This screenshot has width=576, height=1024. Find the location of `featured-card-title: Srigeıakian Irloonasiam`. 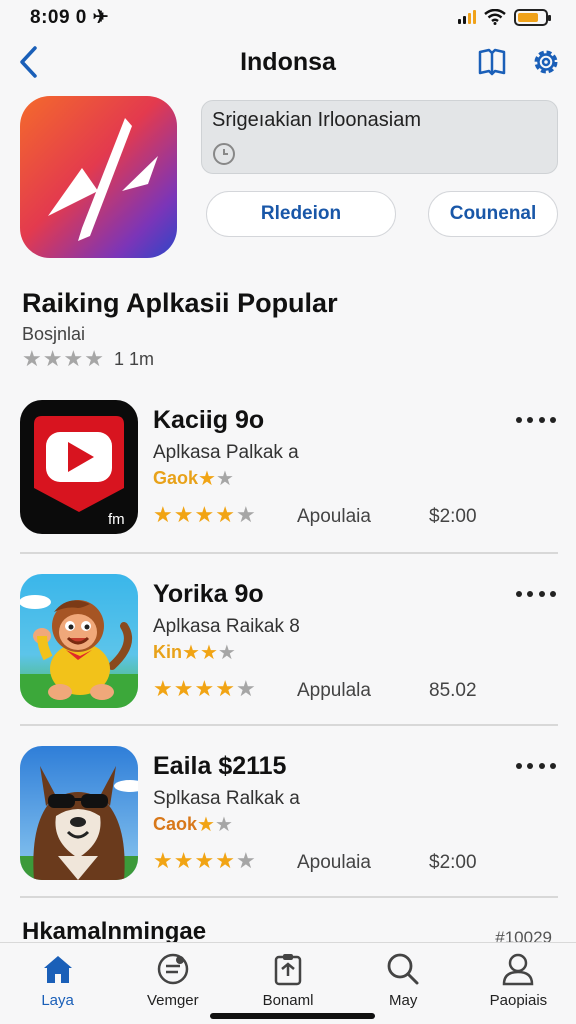

featured-card-title: Srigeıakian Irloonasiam is located at coordinates (316, 120).